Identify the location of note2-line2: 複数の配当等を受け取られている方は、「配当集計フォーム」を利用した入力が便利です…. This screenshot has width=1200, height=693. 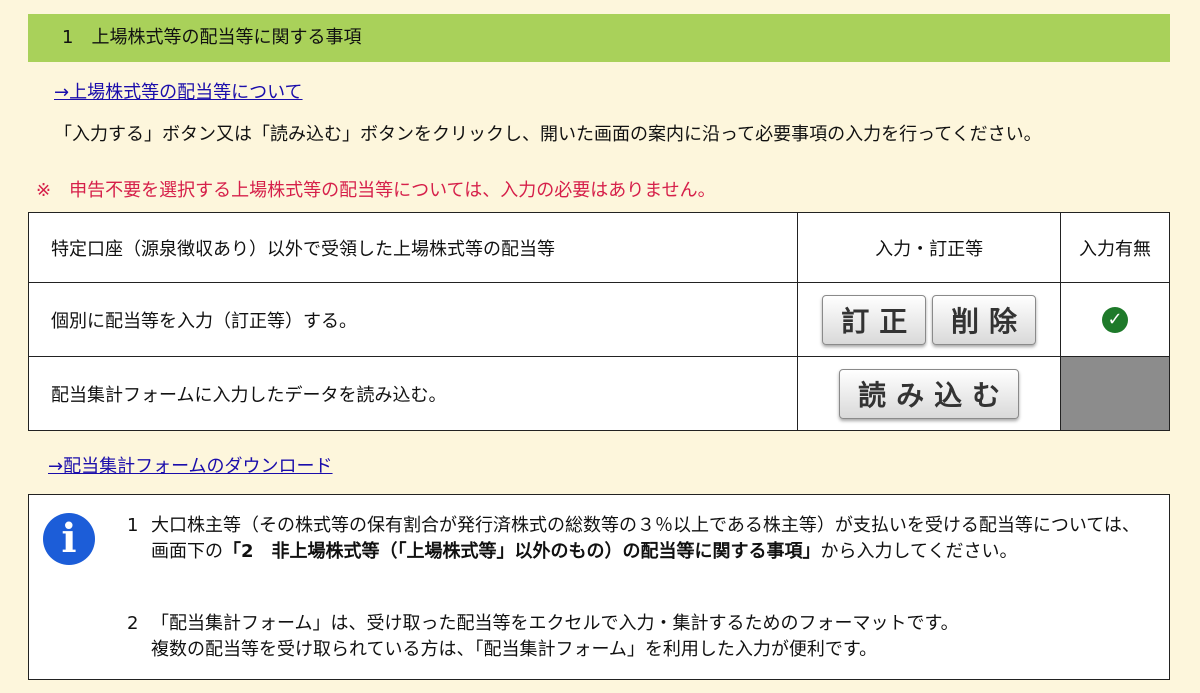
(514, 649).